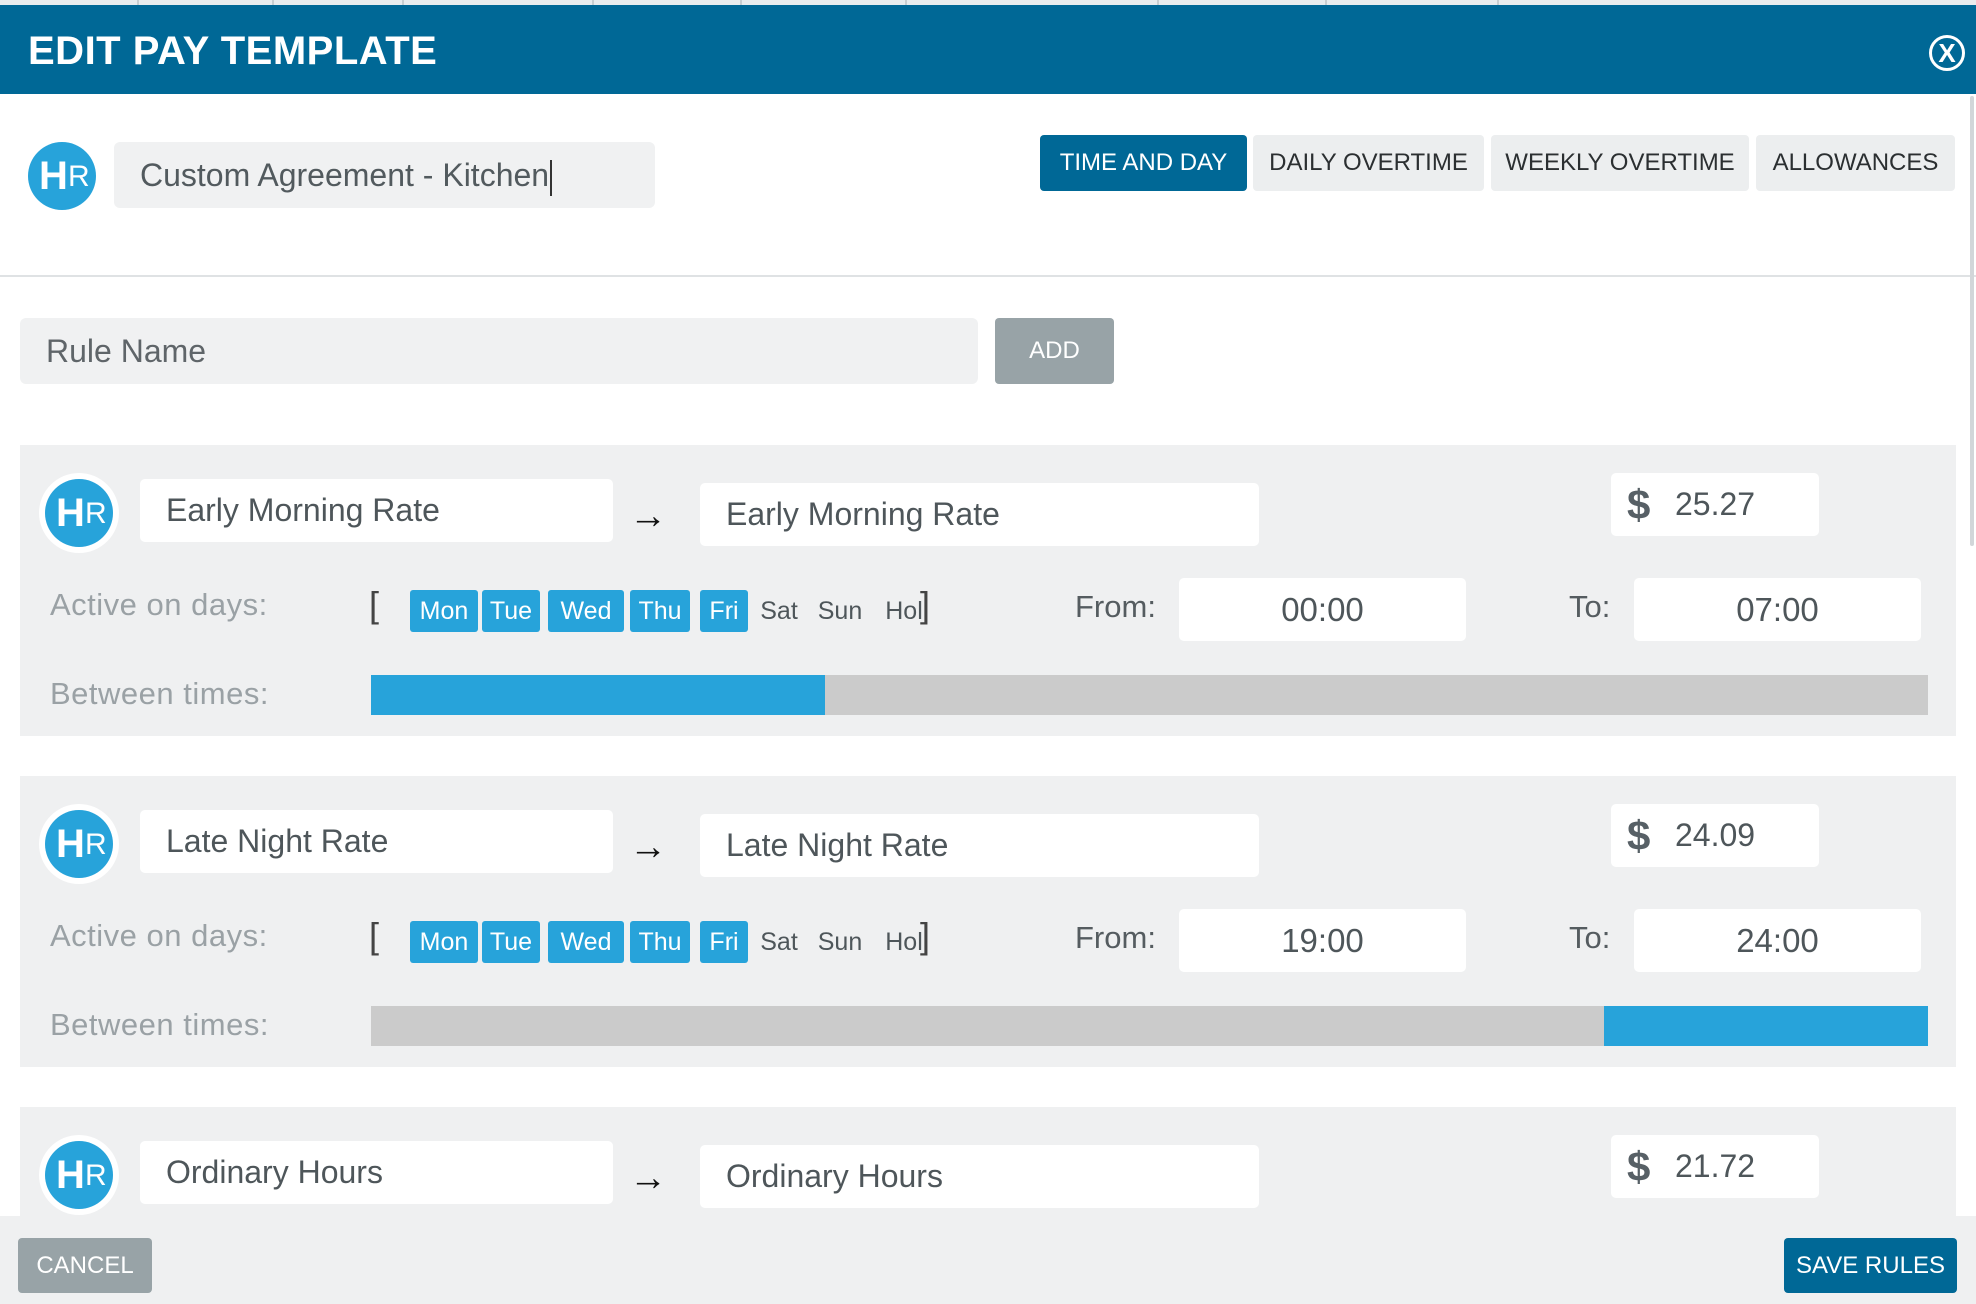 The height and width of the screenshot is (1304, 1976). What do you see at coordinates (376, 841) in the screenshot?
I see `rule-name-field: Late Night Rate` at bounding box center [376, 841].